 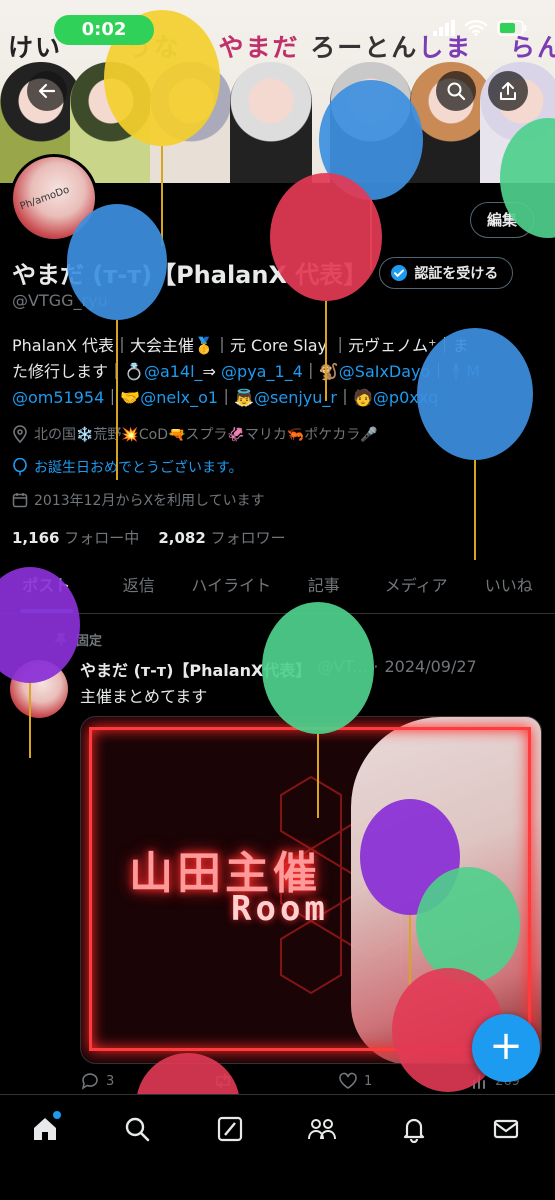 I want to click on followers-link: 2,082 フォロワー, so click(x=221, y=538).